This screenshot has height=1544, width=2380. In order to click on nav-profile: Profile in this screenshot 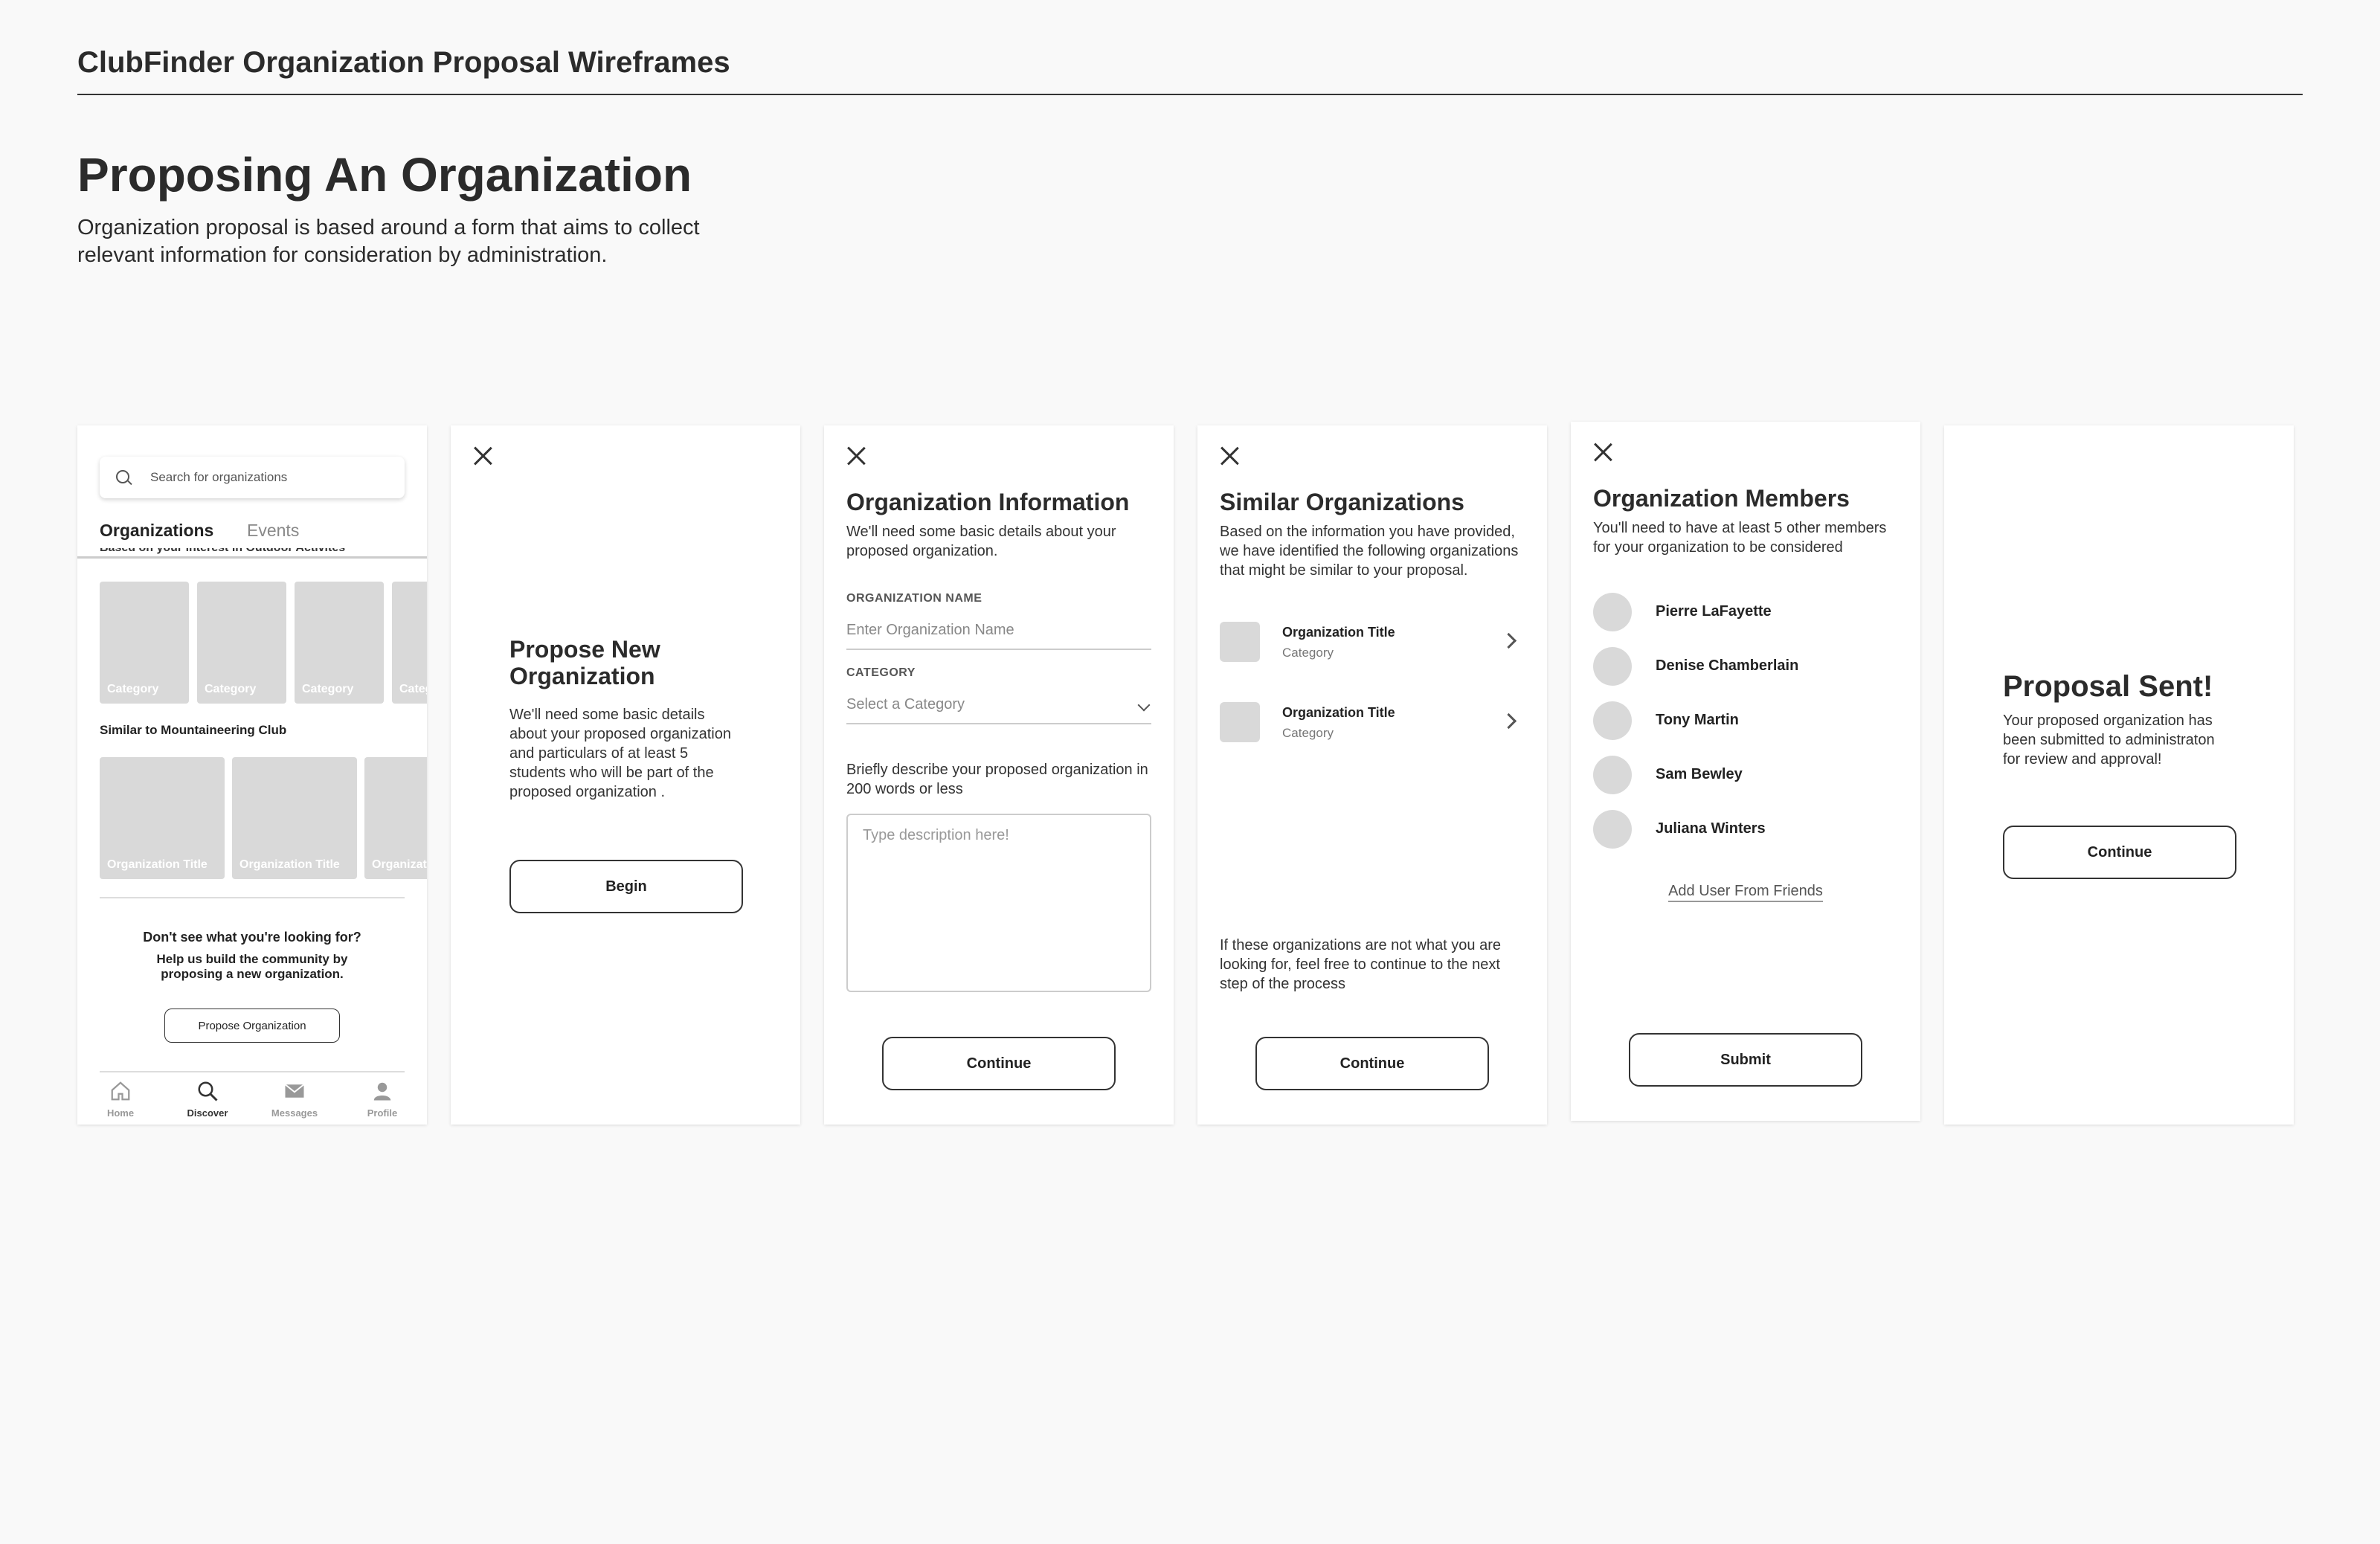, I will do `click(382, 1099)`.